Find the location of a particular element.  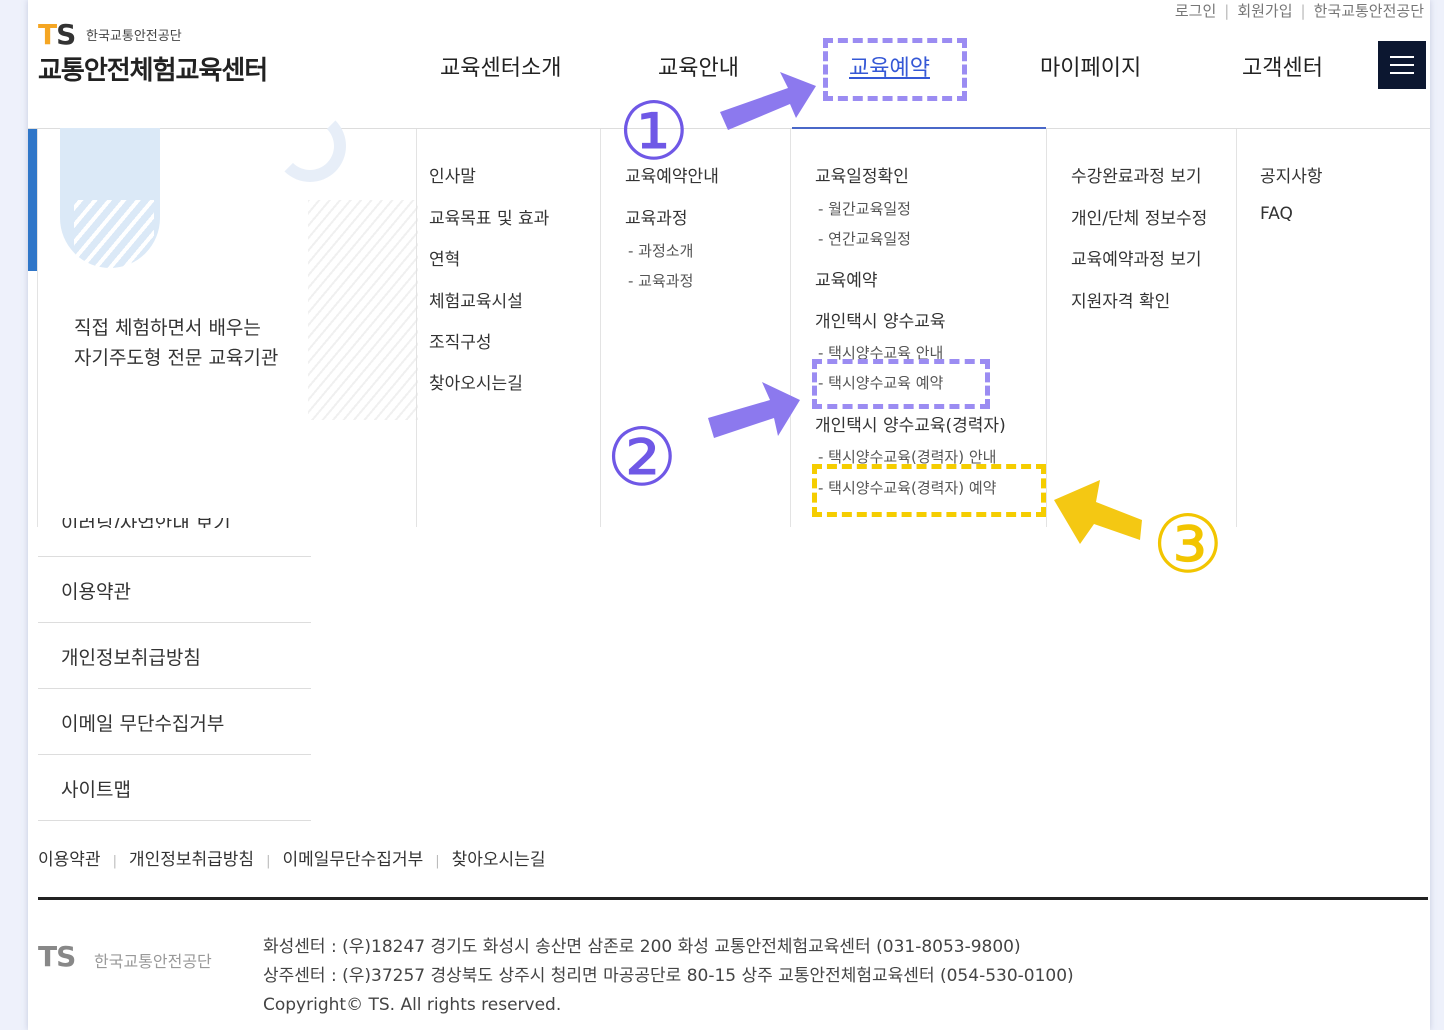

step-number-1: ① is located at coordinates (654, 131).